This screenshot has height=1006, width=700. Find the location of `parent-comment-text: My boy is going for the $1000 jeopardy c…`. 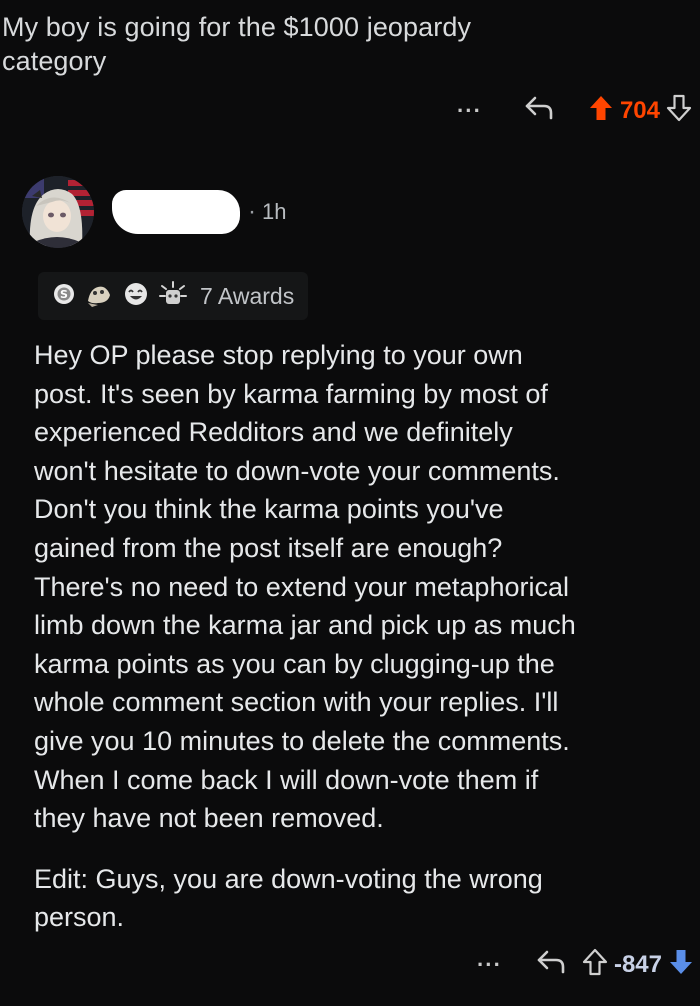

parent-comment-text: My boy is going for the $1000 jeopardy c… is located at coordinates (237, 44).